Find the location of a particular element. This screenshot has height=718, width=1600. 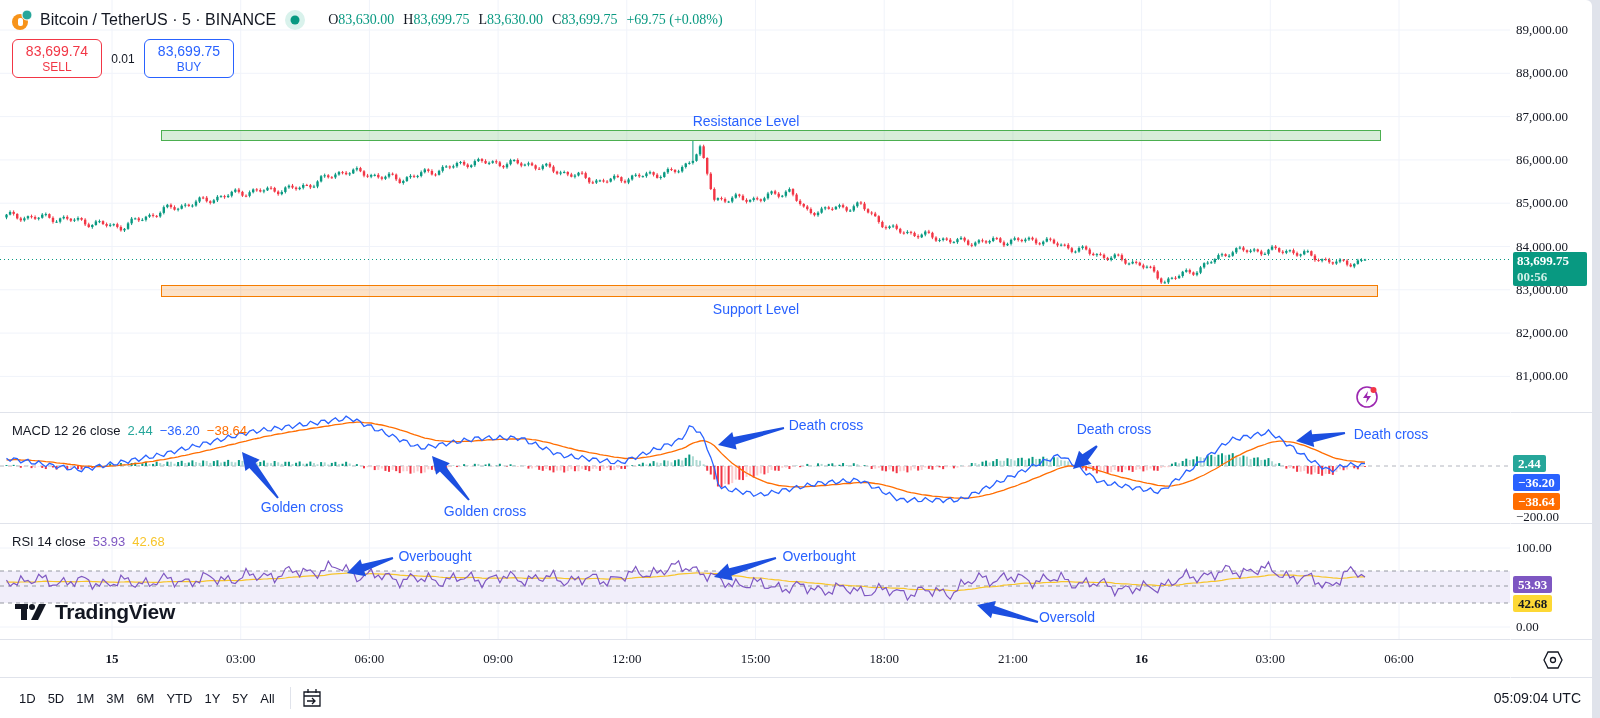

range-button: YTD is located at coordinates (179, 698).